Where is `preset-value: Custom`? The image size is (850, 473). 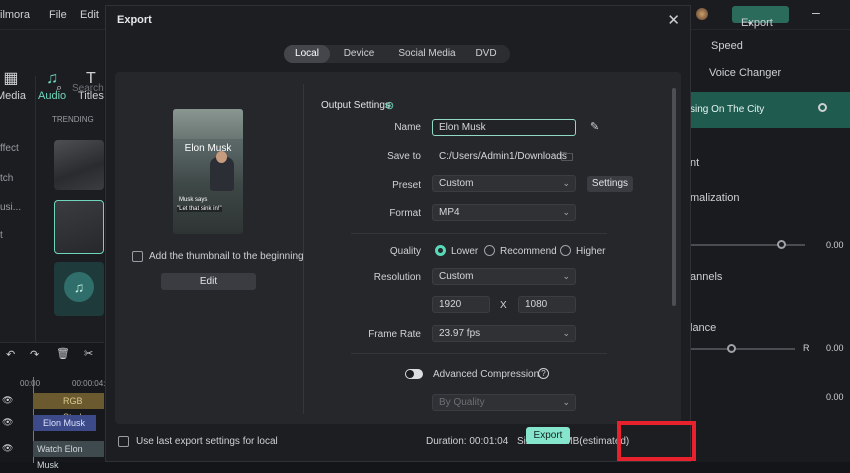 preset-value: Custom is located at coordinates (456, 183).